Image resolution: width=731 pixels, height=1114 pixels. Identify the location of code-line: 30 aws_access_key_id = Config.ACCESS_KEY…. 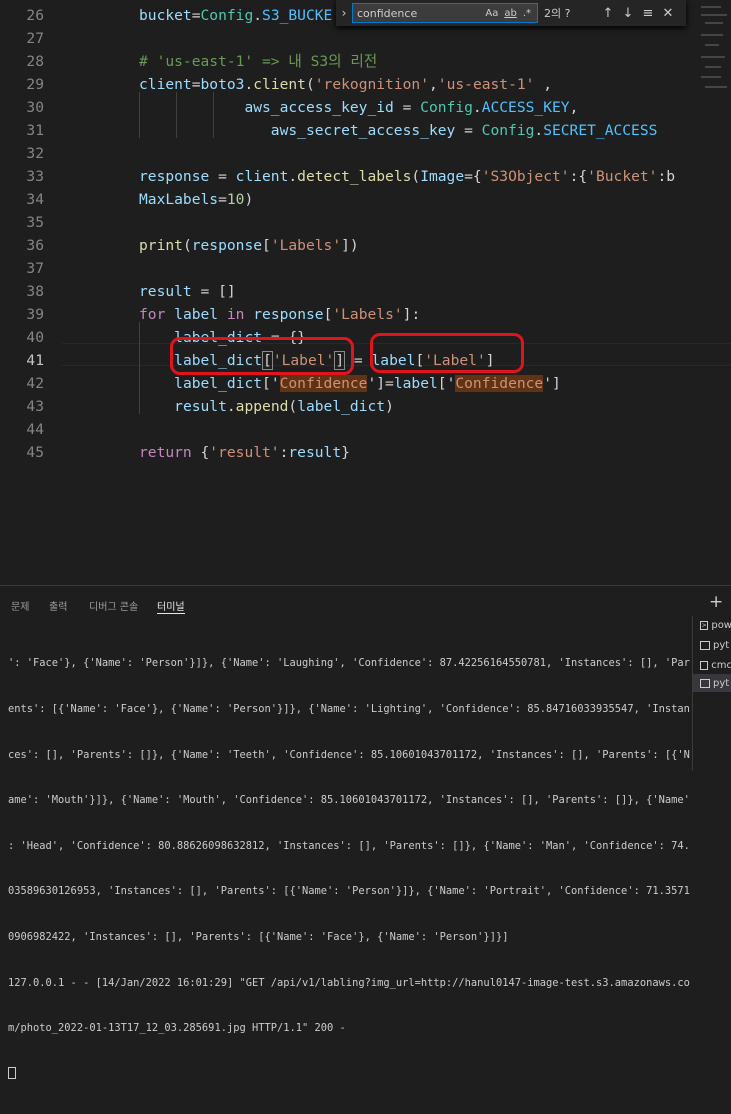
(365, 107).